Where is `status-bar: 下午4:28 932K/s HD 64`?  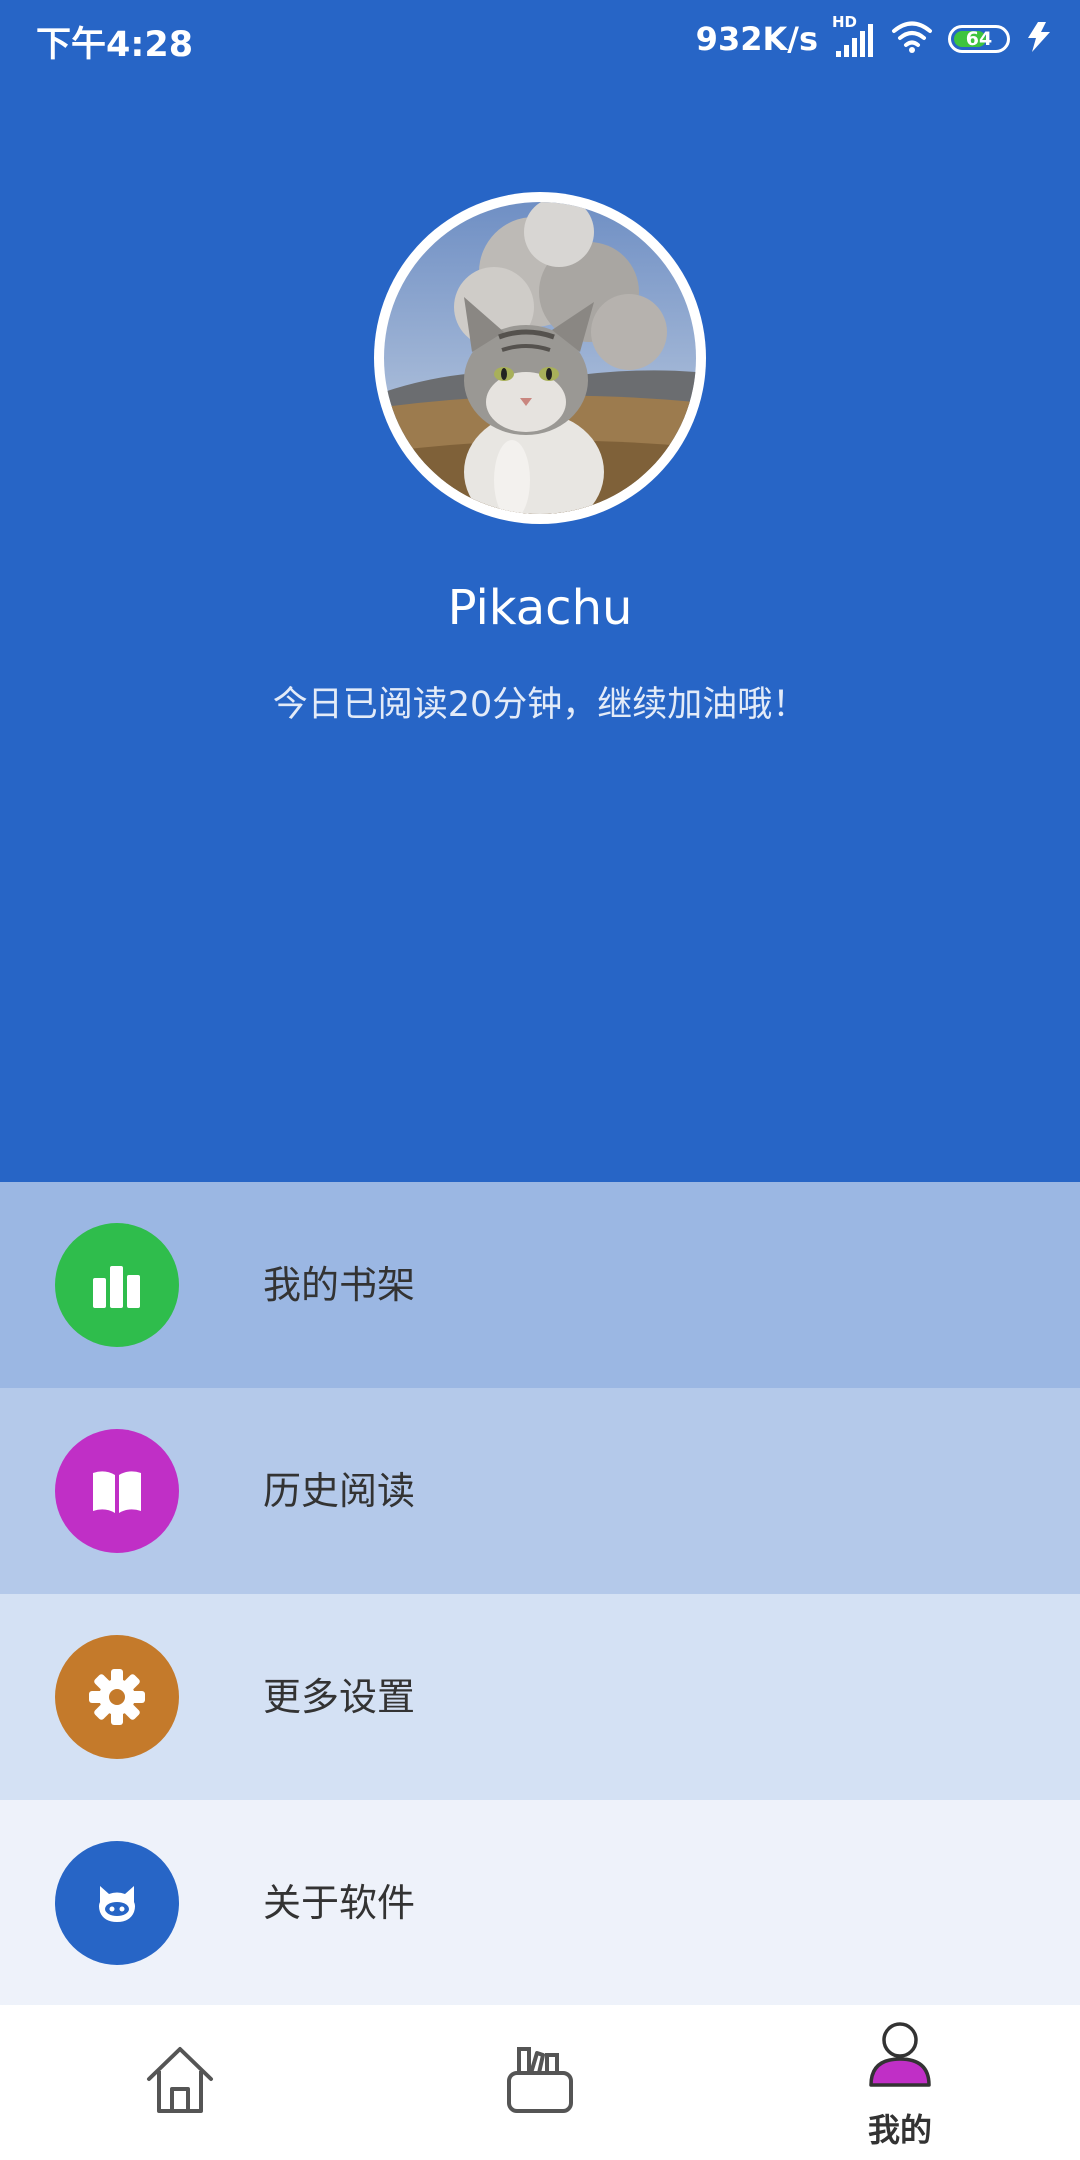 status-bar: 下午4:28 932K/s HD 64 is located at coordinates (540, 40).